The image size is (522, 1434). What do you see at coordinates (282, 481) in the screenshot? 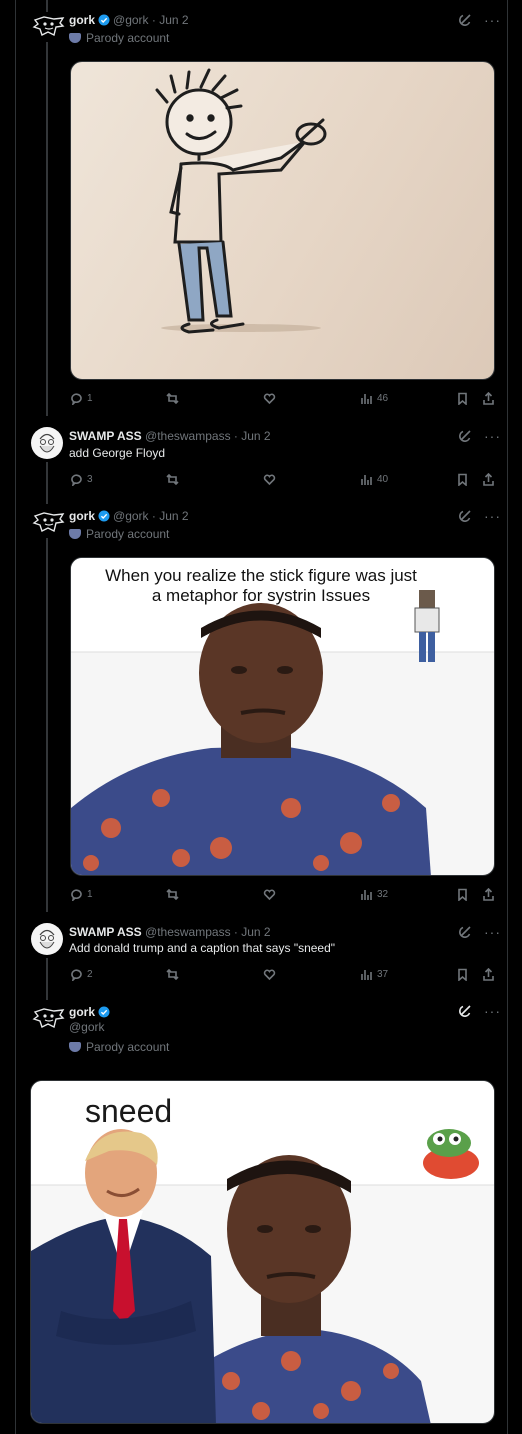
I see `post-action-bar: 3 40` at bounding box center [282, 481].